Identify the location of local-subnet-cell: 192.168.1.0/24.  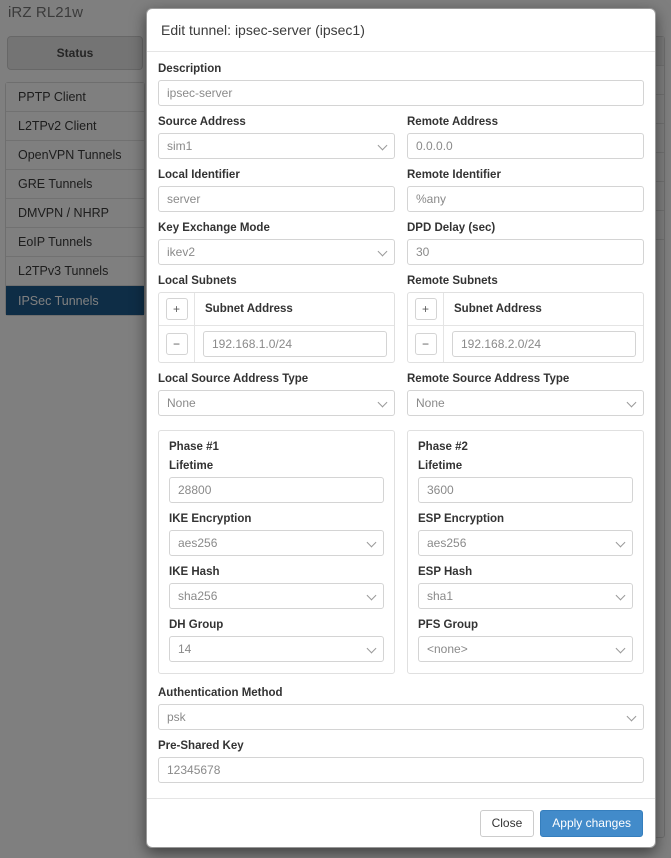
(294, 344).